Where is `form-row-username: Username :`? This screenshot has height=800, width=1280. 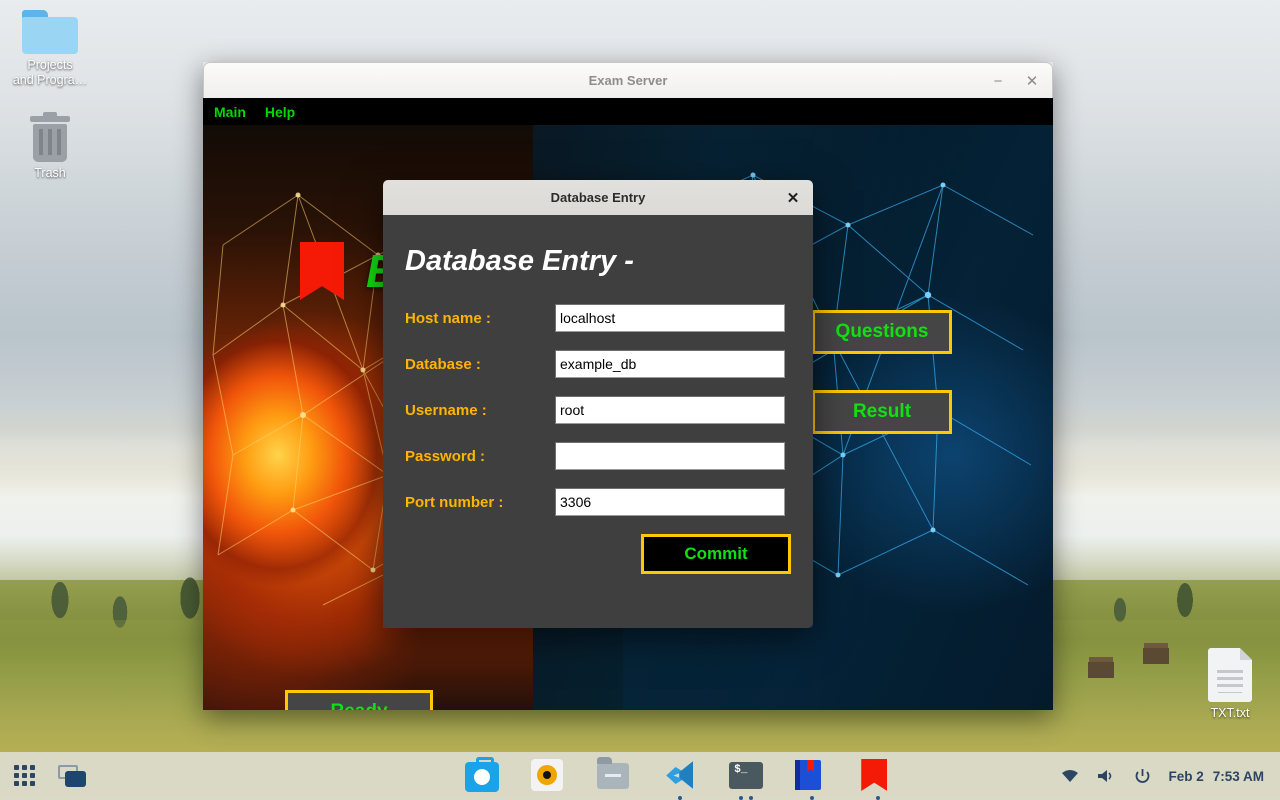 form-row-username: Username : is located at coordinates (598, 410).